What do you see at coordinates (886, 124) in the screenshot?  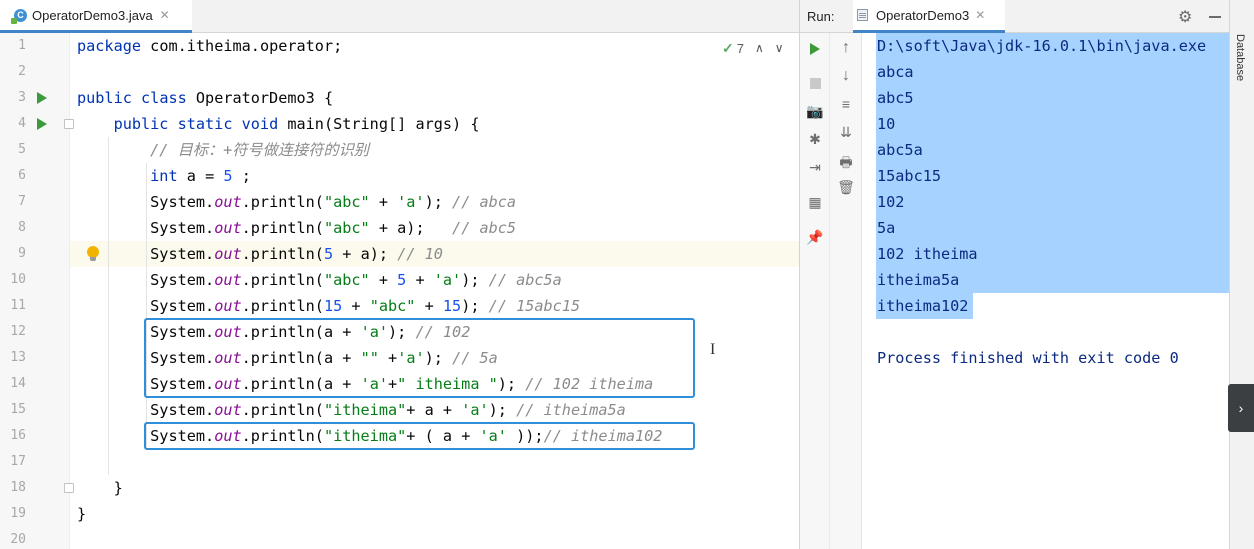 I see `console-line: 10` at bounding box center [886, 124].